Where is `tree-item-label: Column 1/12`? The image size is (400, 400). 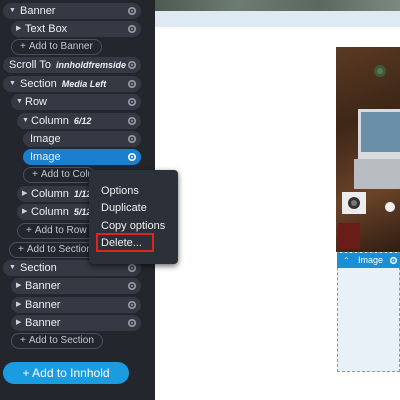
tree-item-label: Column 1/12 is located at coordinates (61, 194).